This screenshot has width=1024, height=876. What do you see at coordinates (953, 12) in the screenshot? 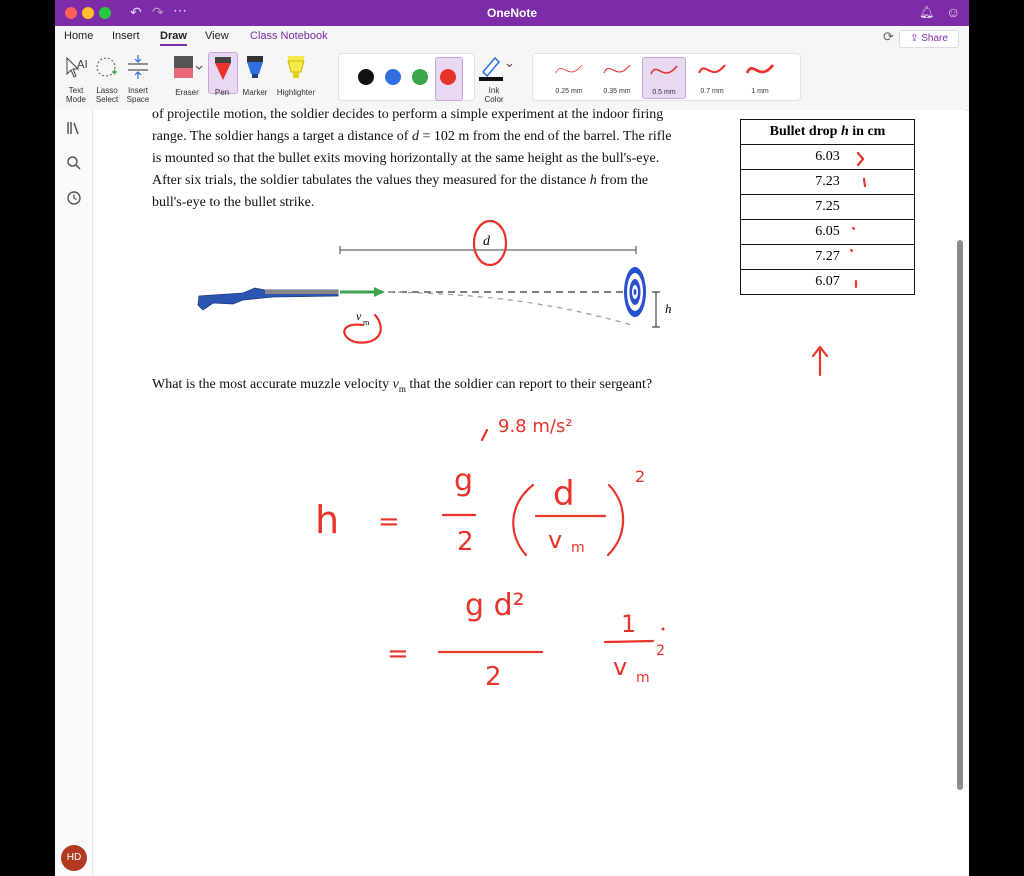
I see `smiley-feedback-icon: ☺` at bounding box center [953, 12].